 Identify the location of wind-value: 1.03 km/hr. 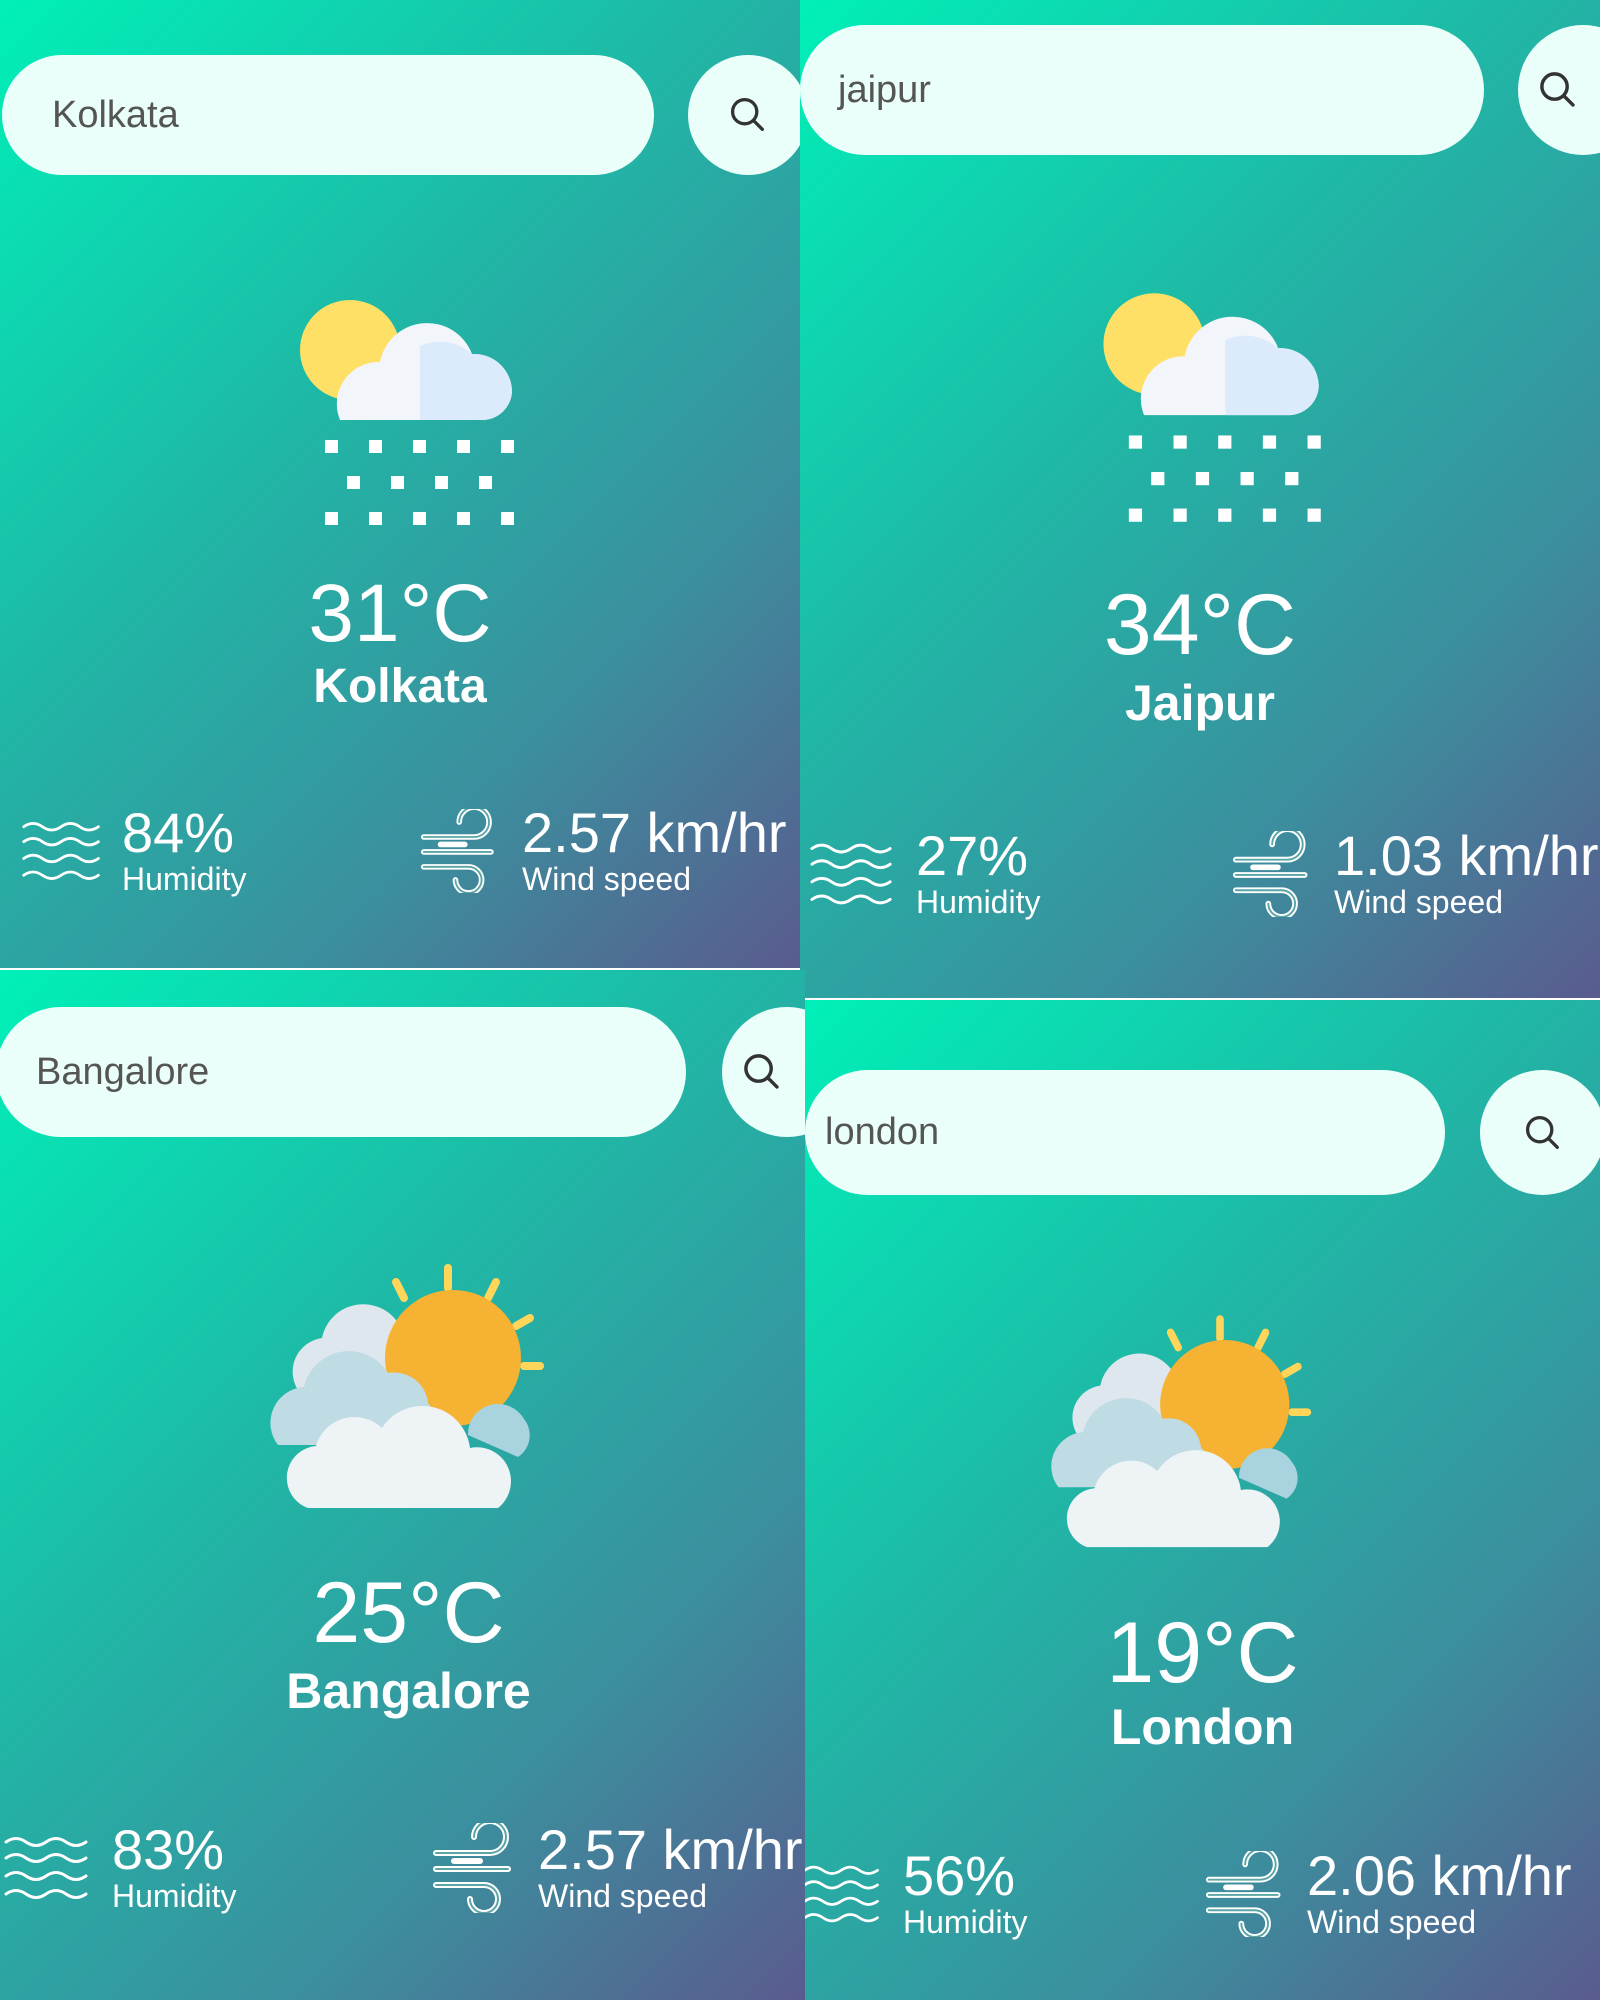
(1466, 855).